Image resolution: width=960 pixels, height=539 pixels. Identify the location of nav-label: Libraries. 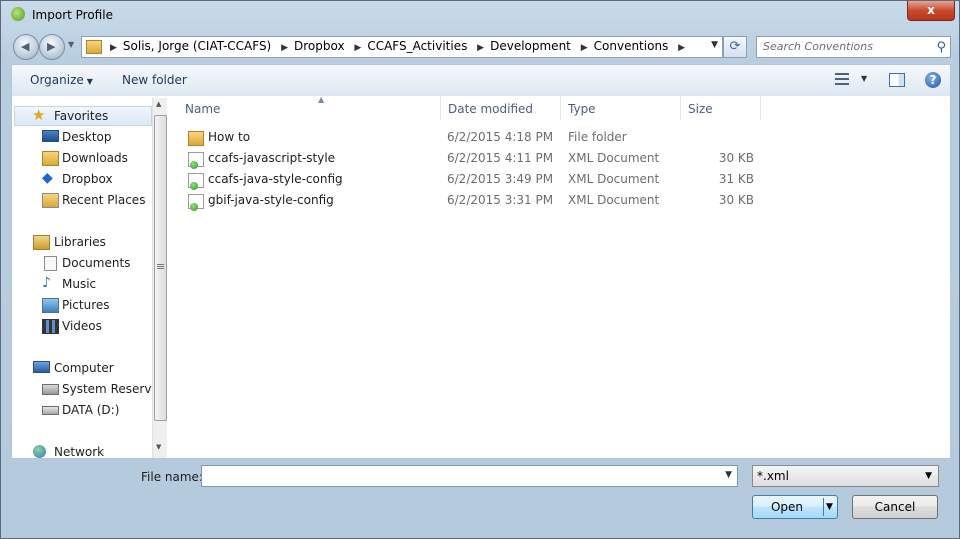
(80, 242).